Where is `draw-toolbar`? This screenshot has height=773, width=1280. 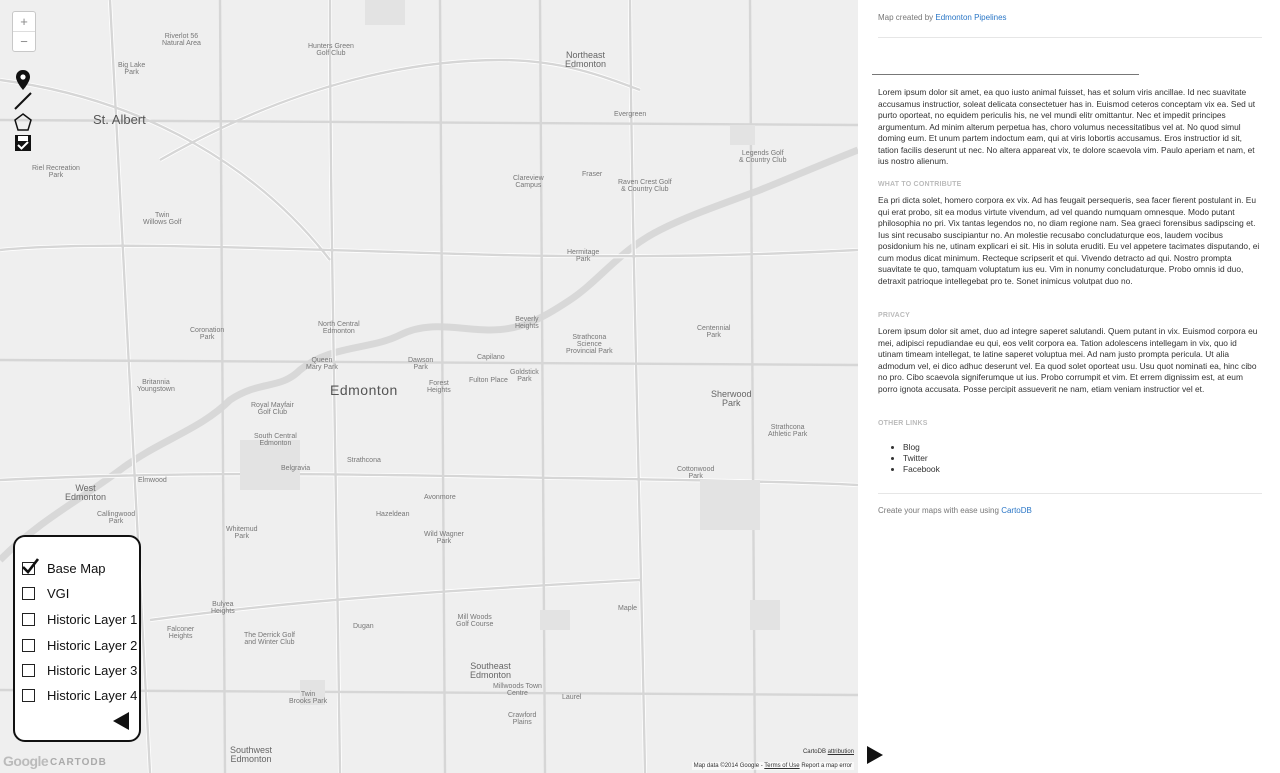 draw-toolbar is located at coordinates (23, 112).